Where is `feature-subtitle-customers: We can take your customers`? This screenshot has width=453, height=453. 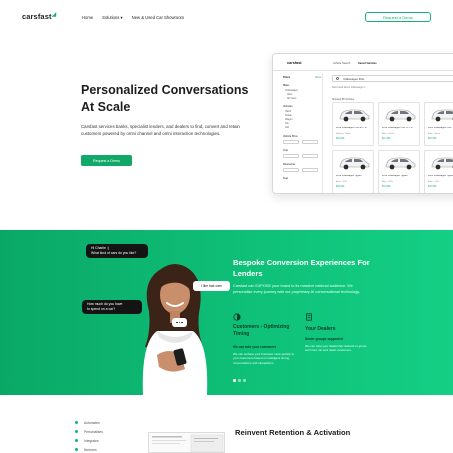
feature-subtitle-customers: We can take your customers is located at coordinates (255, 347).